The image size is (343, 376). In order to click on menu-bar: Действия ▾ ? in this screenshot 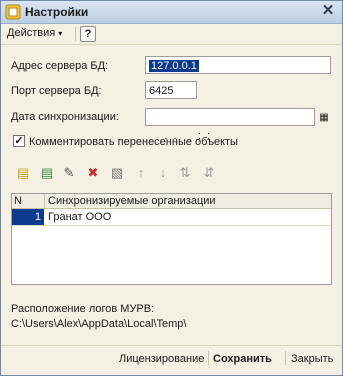, I will do `click(171, 34)`.